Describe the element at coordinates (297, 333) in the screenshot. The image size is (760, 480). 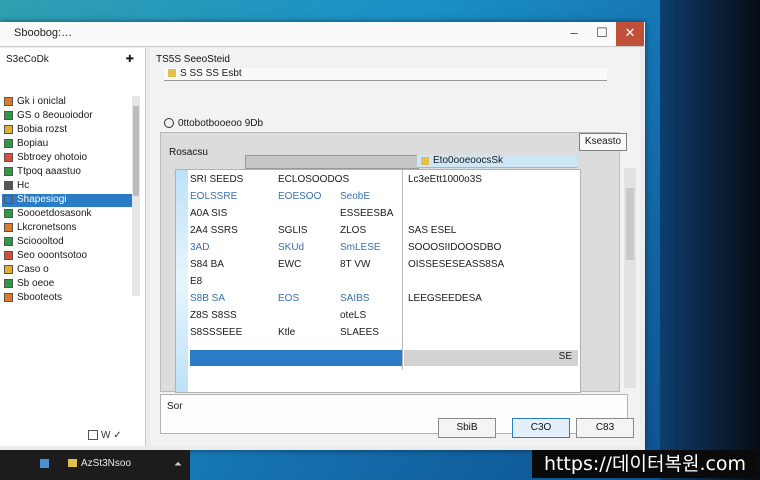
I see `table-row: S8SSSEEE Ktle SLAEES` at that location.